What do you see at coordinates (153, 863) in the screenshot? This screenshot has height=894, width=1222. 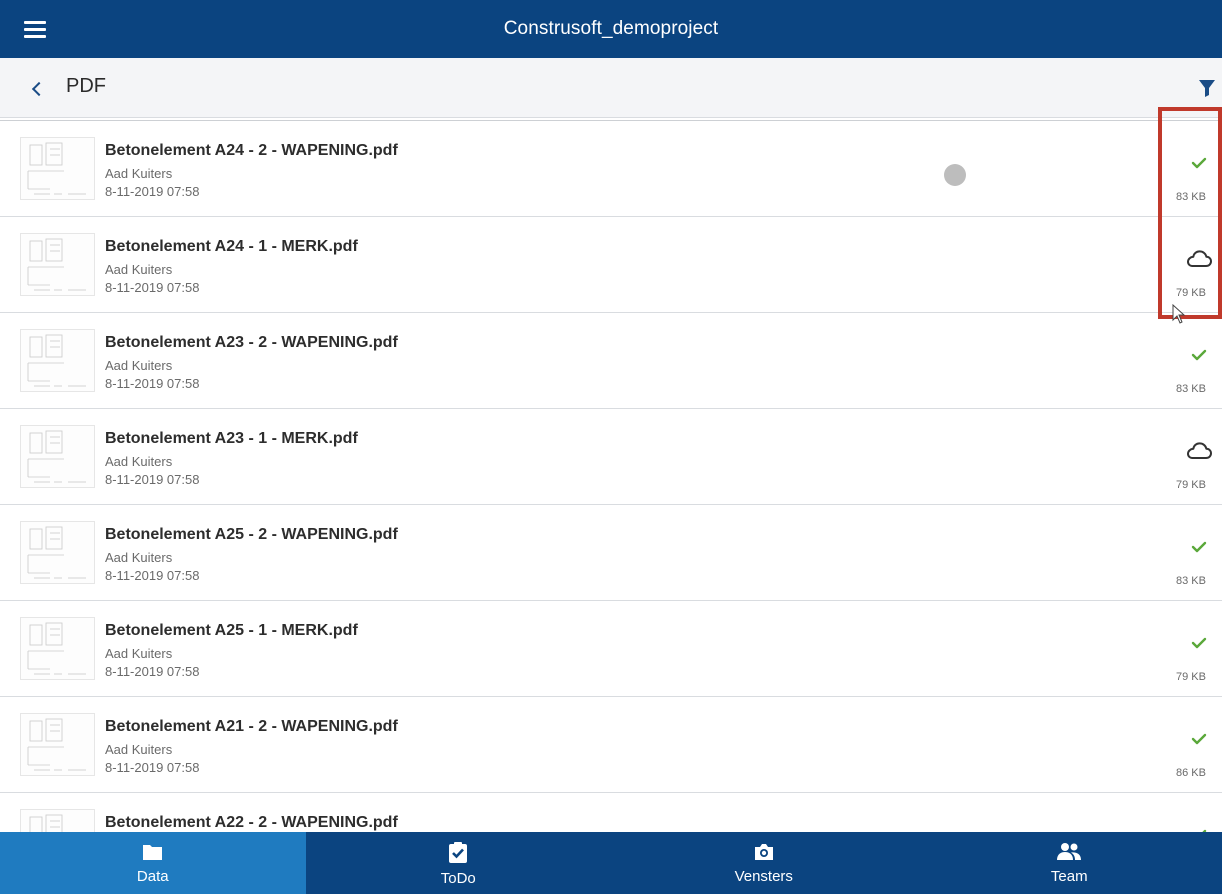 I see `tab-data: Data` at bounding box center [153, 863].